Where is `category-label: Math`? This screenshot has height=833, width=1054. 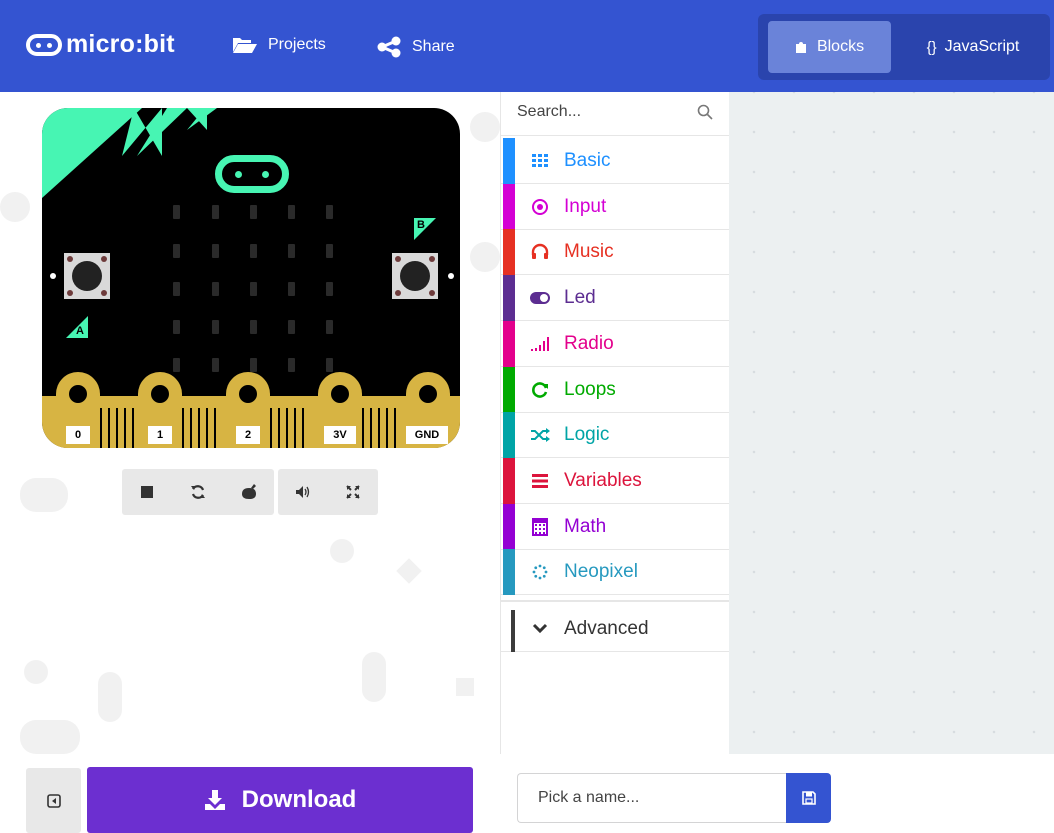
category-label: Math is located at coordinates (585, 526).